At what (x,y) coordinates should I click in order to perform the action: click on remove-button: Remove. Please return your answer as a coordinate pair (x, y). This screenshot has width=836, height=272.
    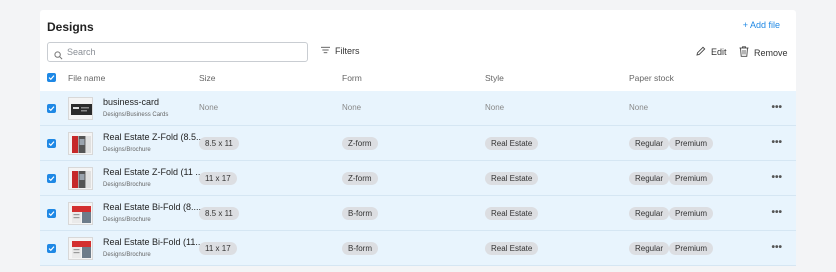
    Looking at the image, I should click on (763, 52).